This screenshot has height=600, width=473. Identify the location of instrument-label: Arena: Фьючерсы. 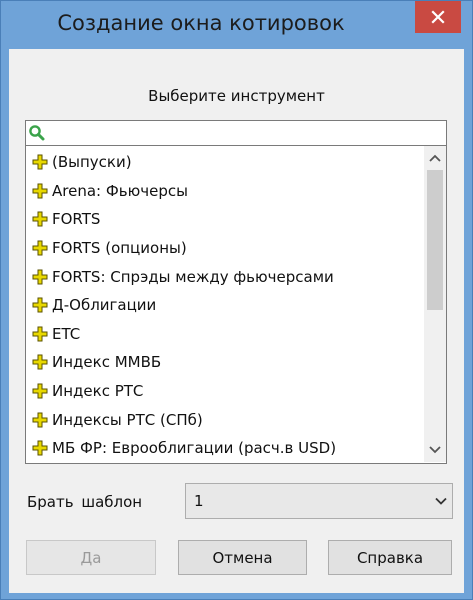
(120, 190).